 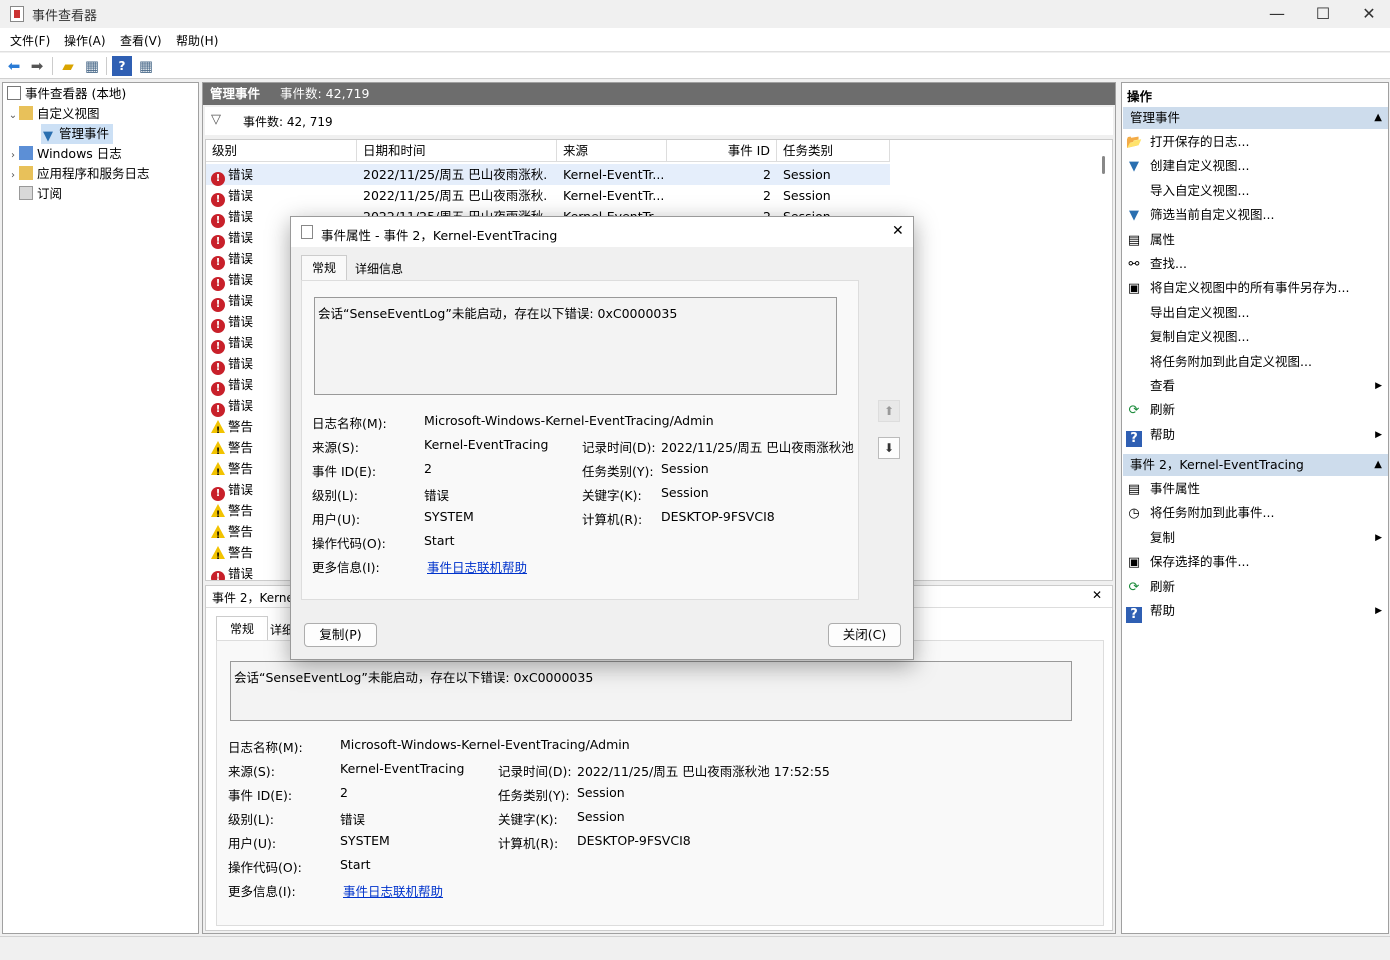 I want to click on menu-help: 帮助(H), so click(x=197, y=40).